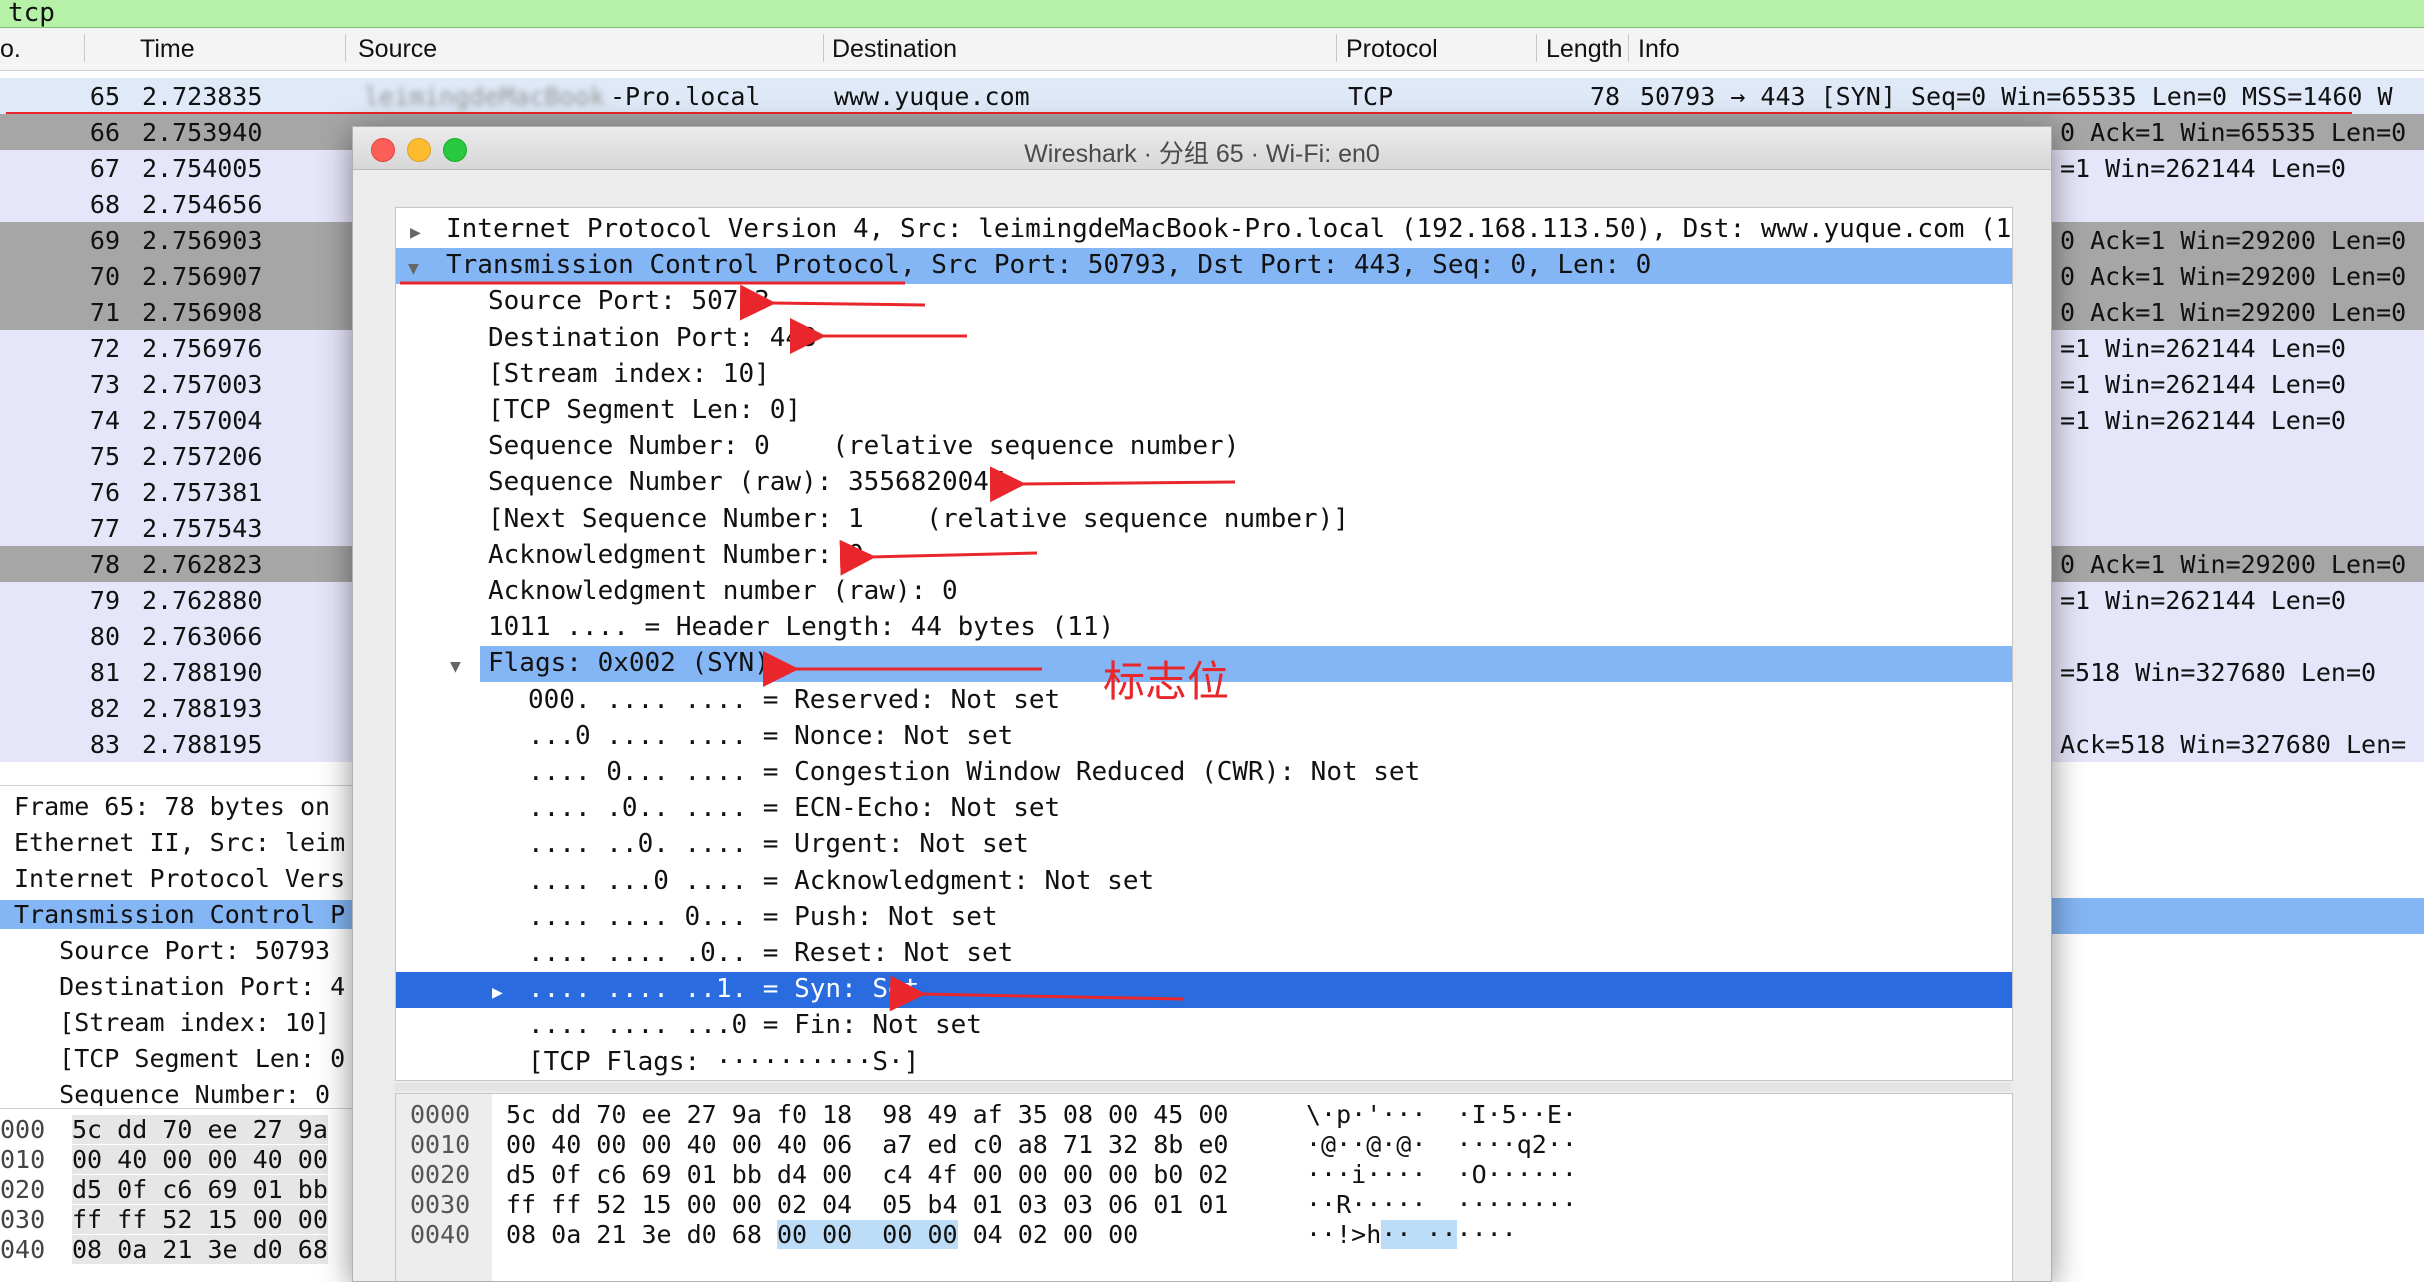  I want to click on arrow-seq-raw, so click(1112, 484).